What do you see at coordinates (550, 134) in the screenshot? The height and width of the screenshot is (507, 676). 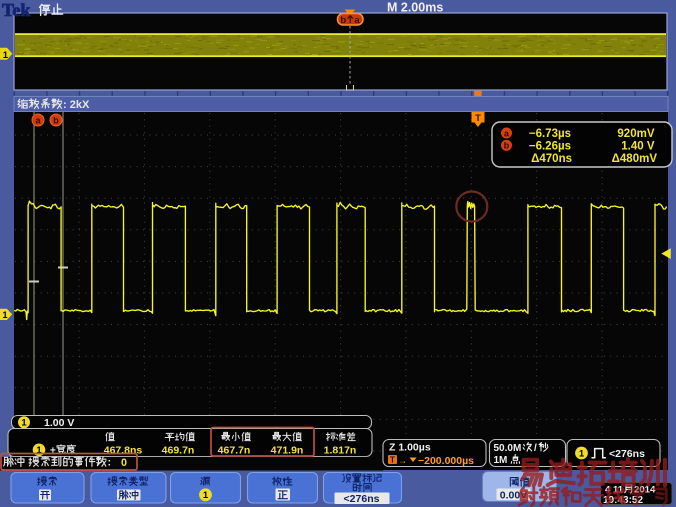 I see `svg-text: −6.73µs` at bounding box center [550, 134].